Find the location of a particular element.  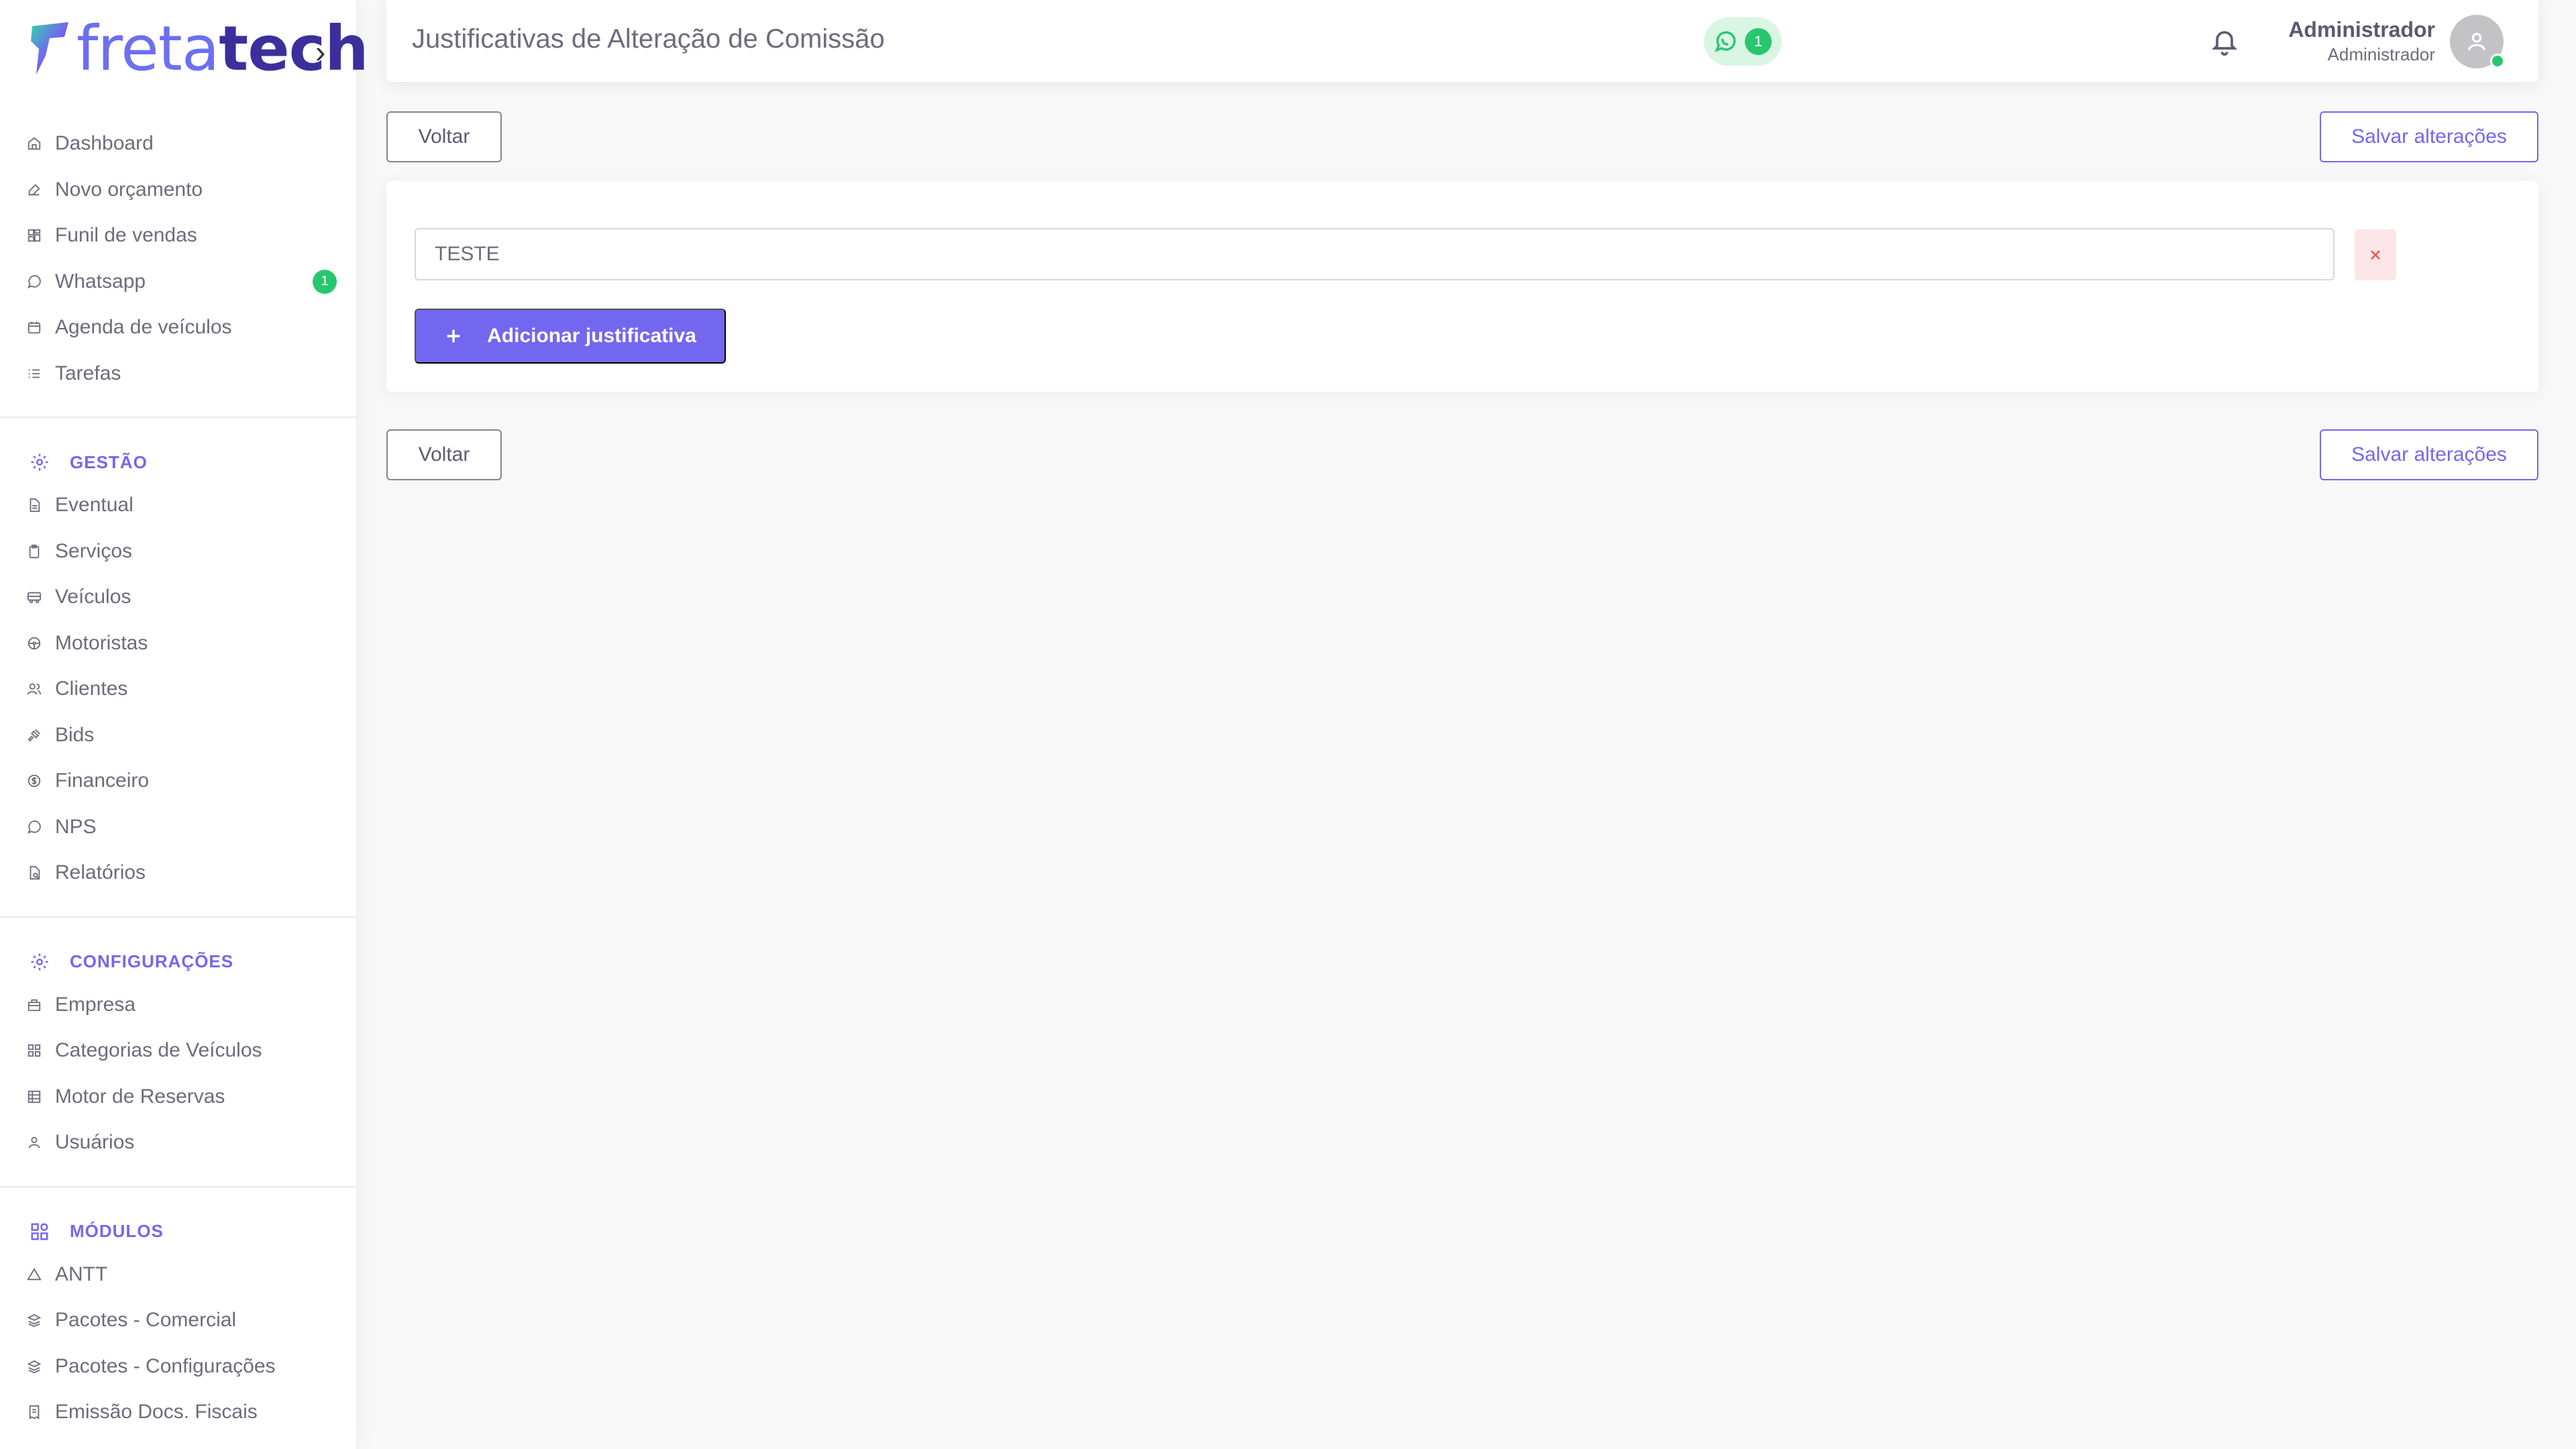

sidebar-item-funil-de-vendas: Funil de vendas is located at coordinates (178, 236).